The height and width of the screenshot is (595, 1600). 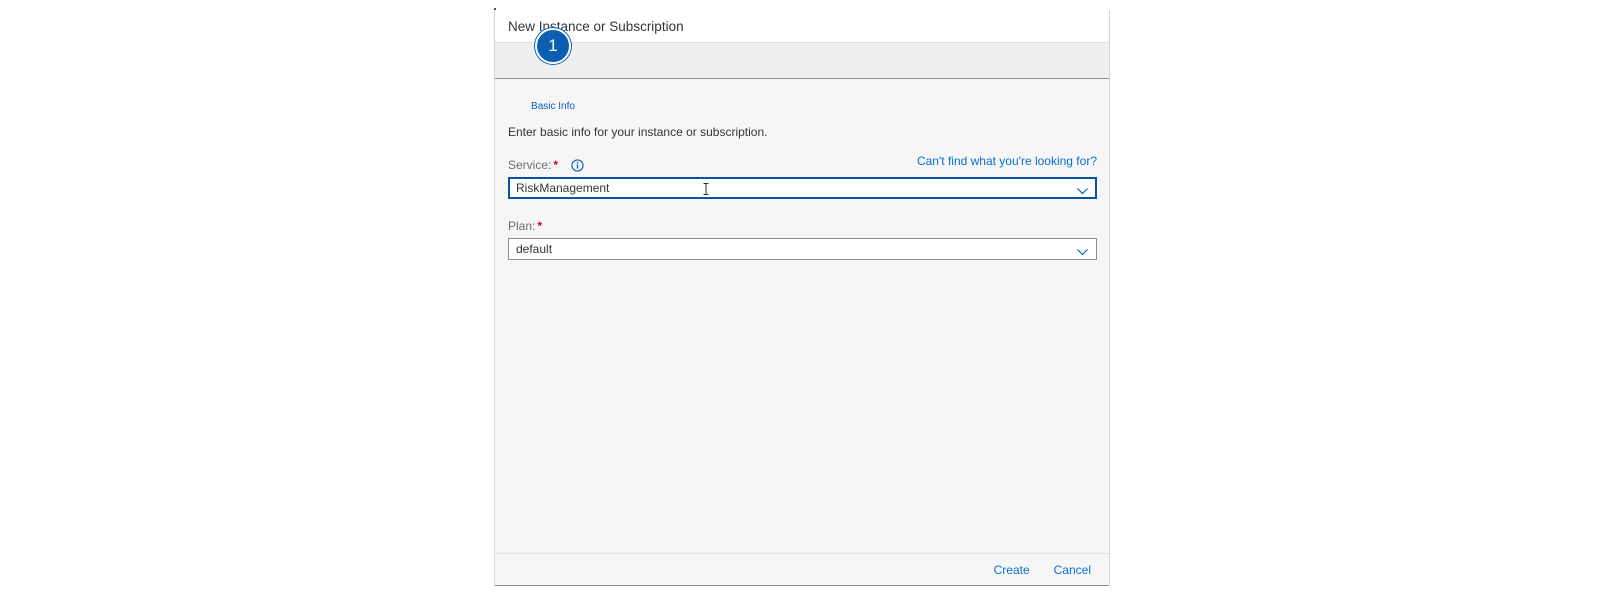 What do you see at coordinates (530, 165) in the screenshot?
I see `service-label-text: Service:` at bounding box center [530, 165].